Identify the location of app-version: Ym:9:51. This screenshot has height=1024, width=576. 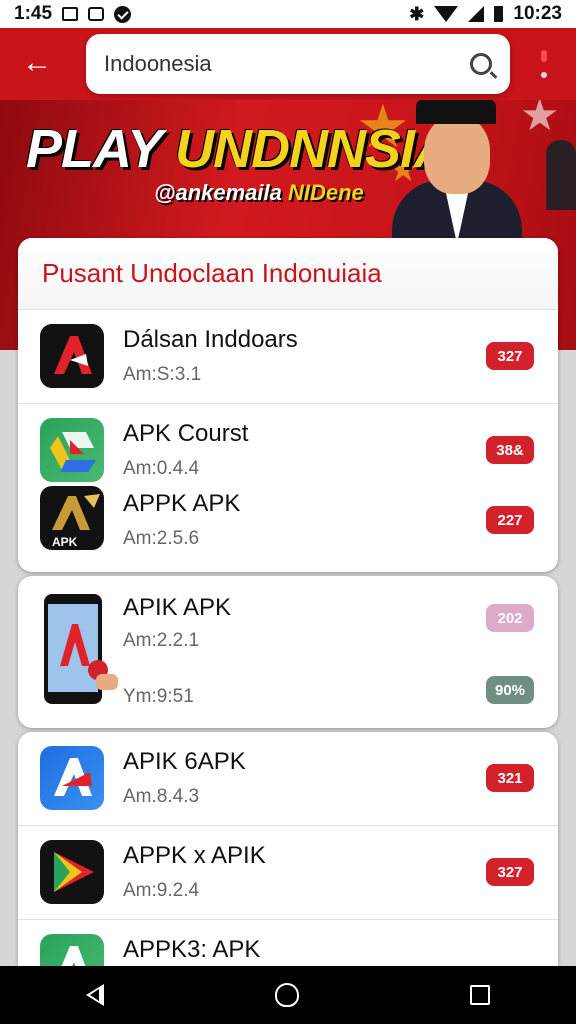
(158, 696).